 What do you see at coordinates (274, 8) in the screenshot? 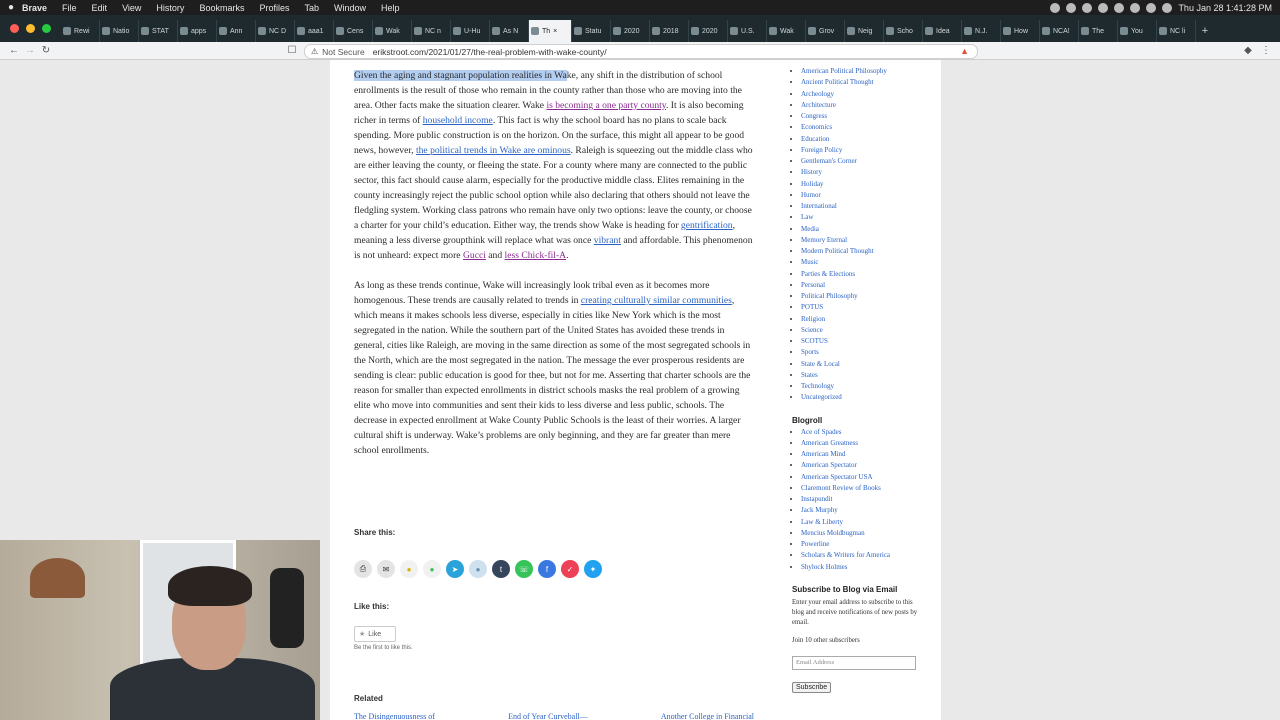
I see `menu-profiles: Profiles` at bounding box center [274, 8].